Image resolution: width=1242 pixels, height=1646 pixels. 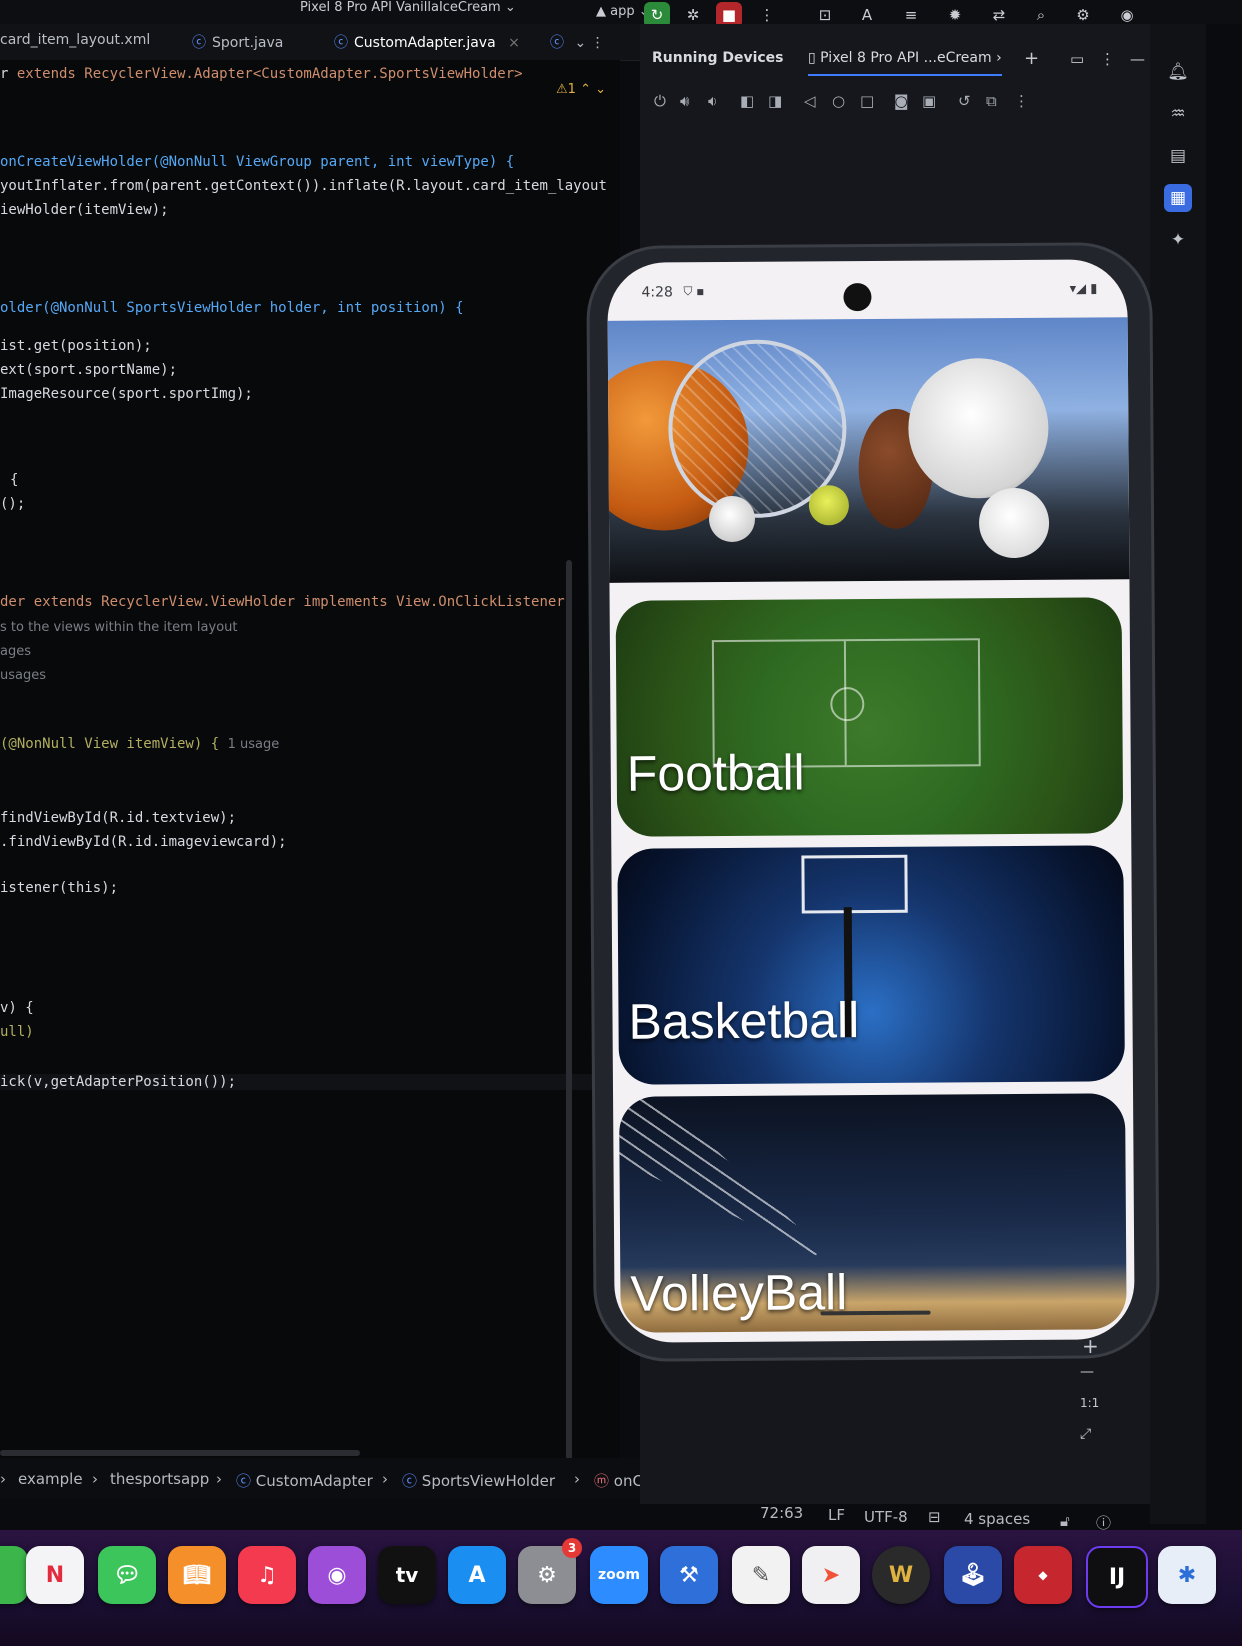 I want to click on overview-icon: □, so click(x=867, y=101).